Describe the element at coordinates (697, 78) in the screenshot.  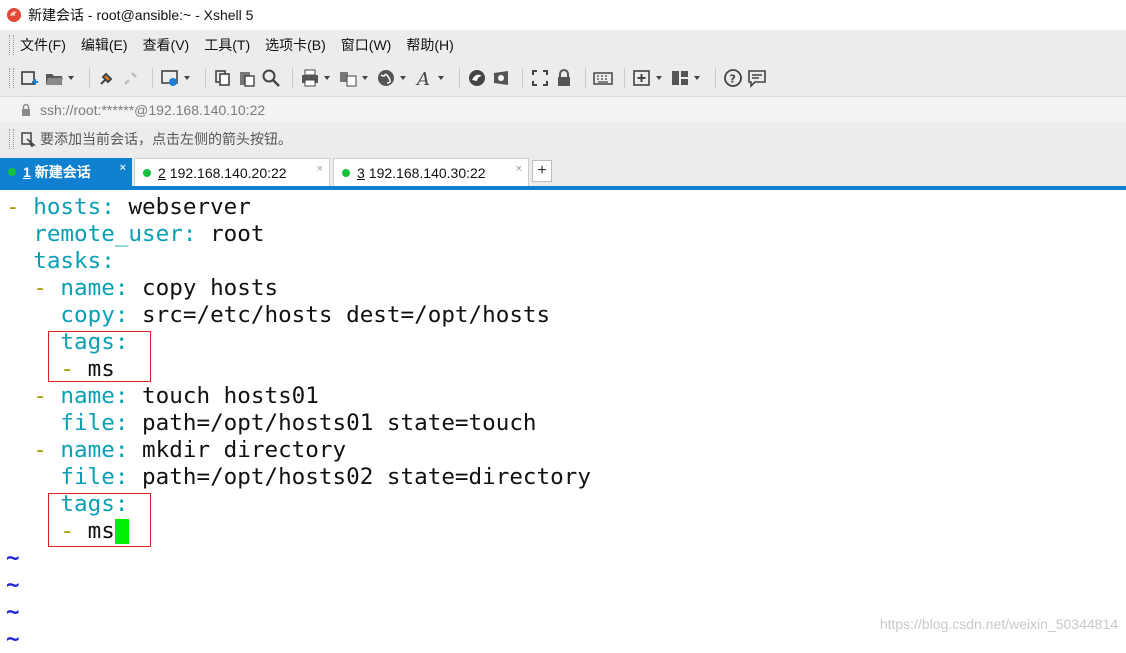
I see `layout-dropdown-icon` at that location.